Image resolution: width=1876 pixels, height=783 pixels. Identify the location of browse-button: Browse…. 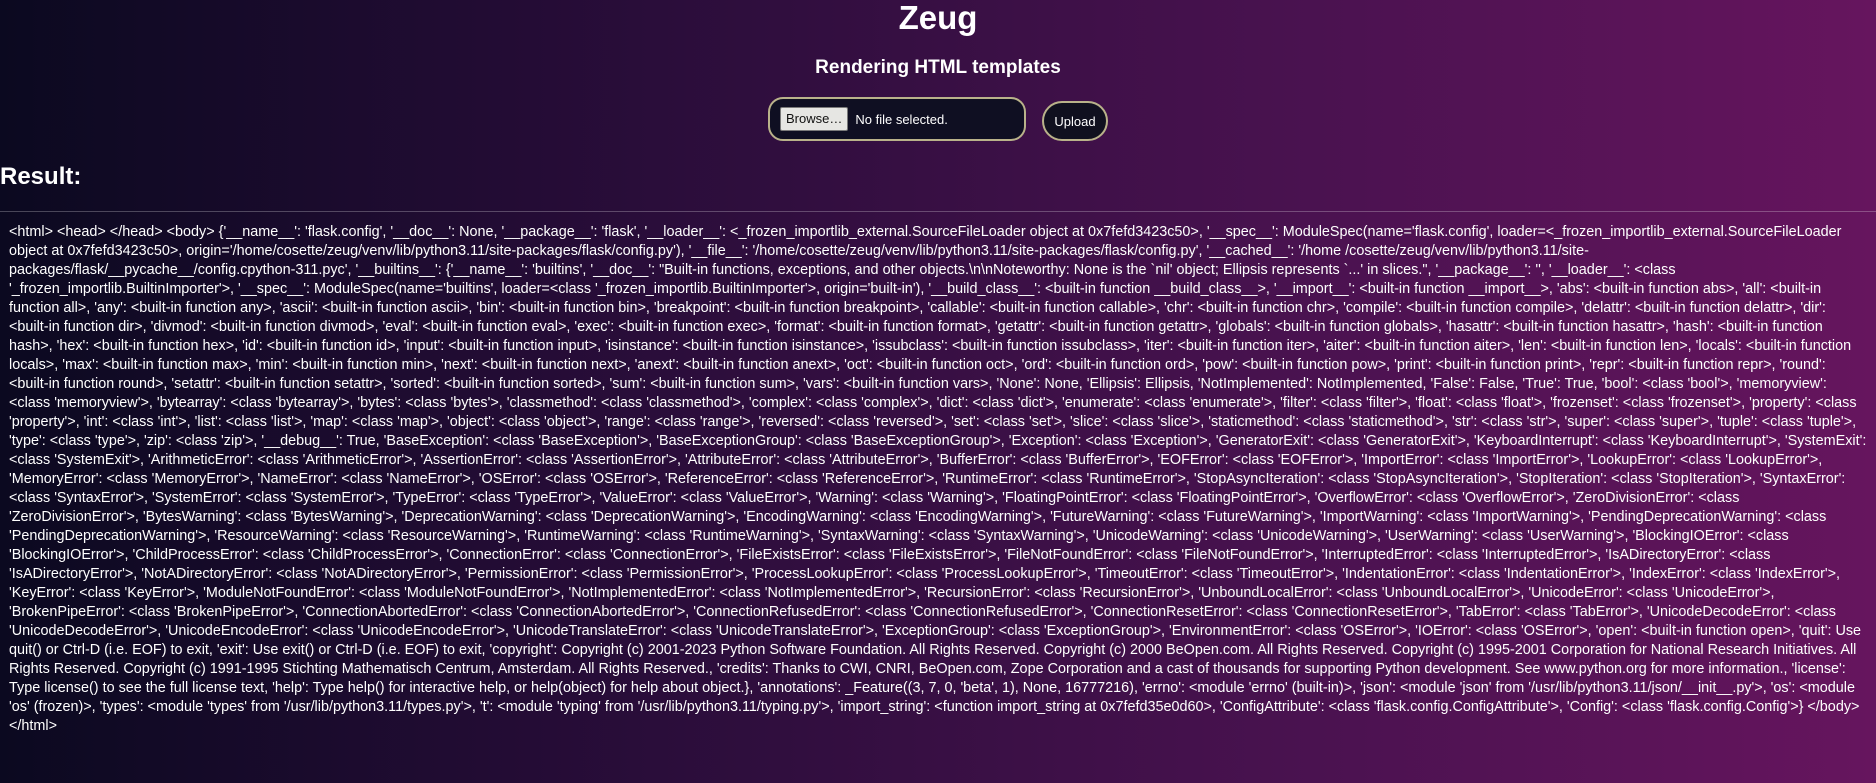
(814, 119).